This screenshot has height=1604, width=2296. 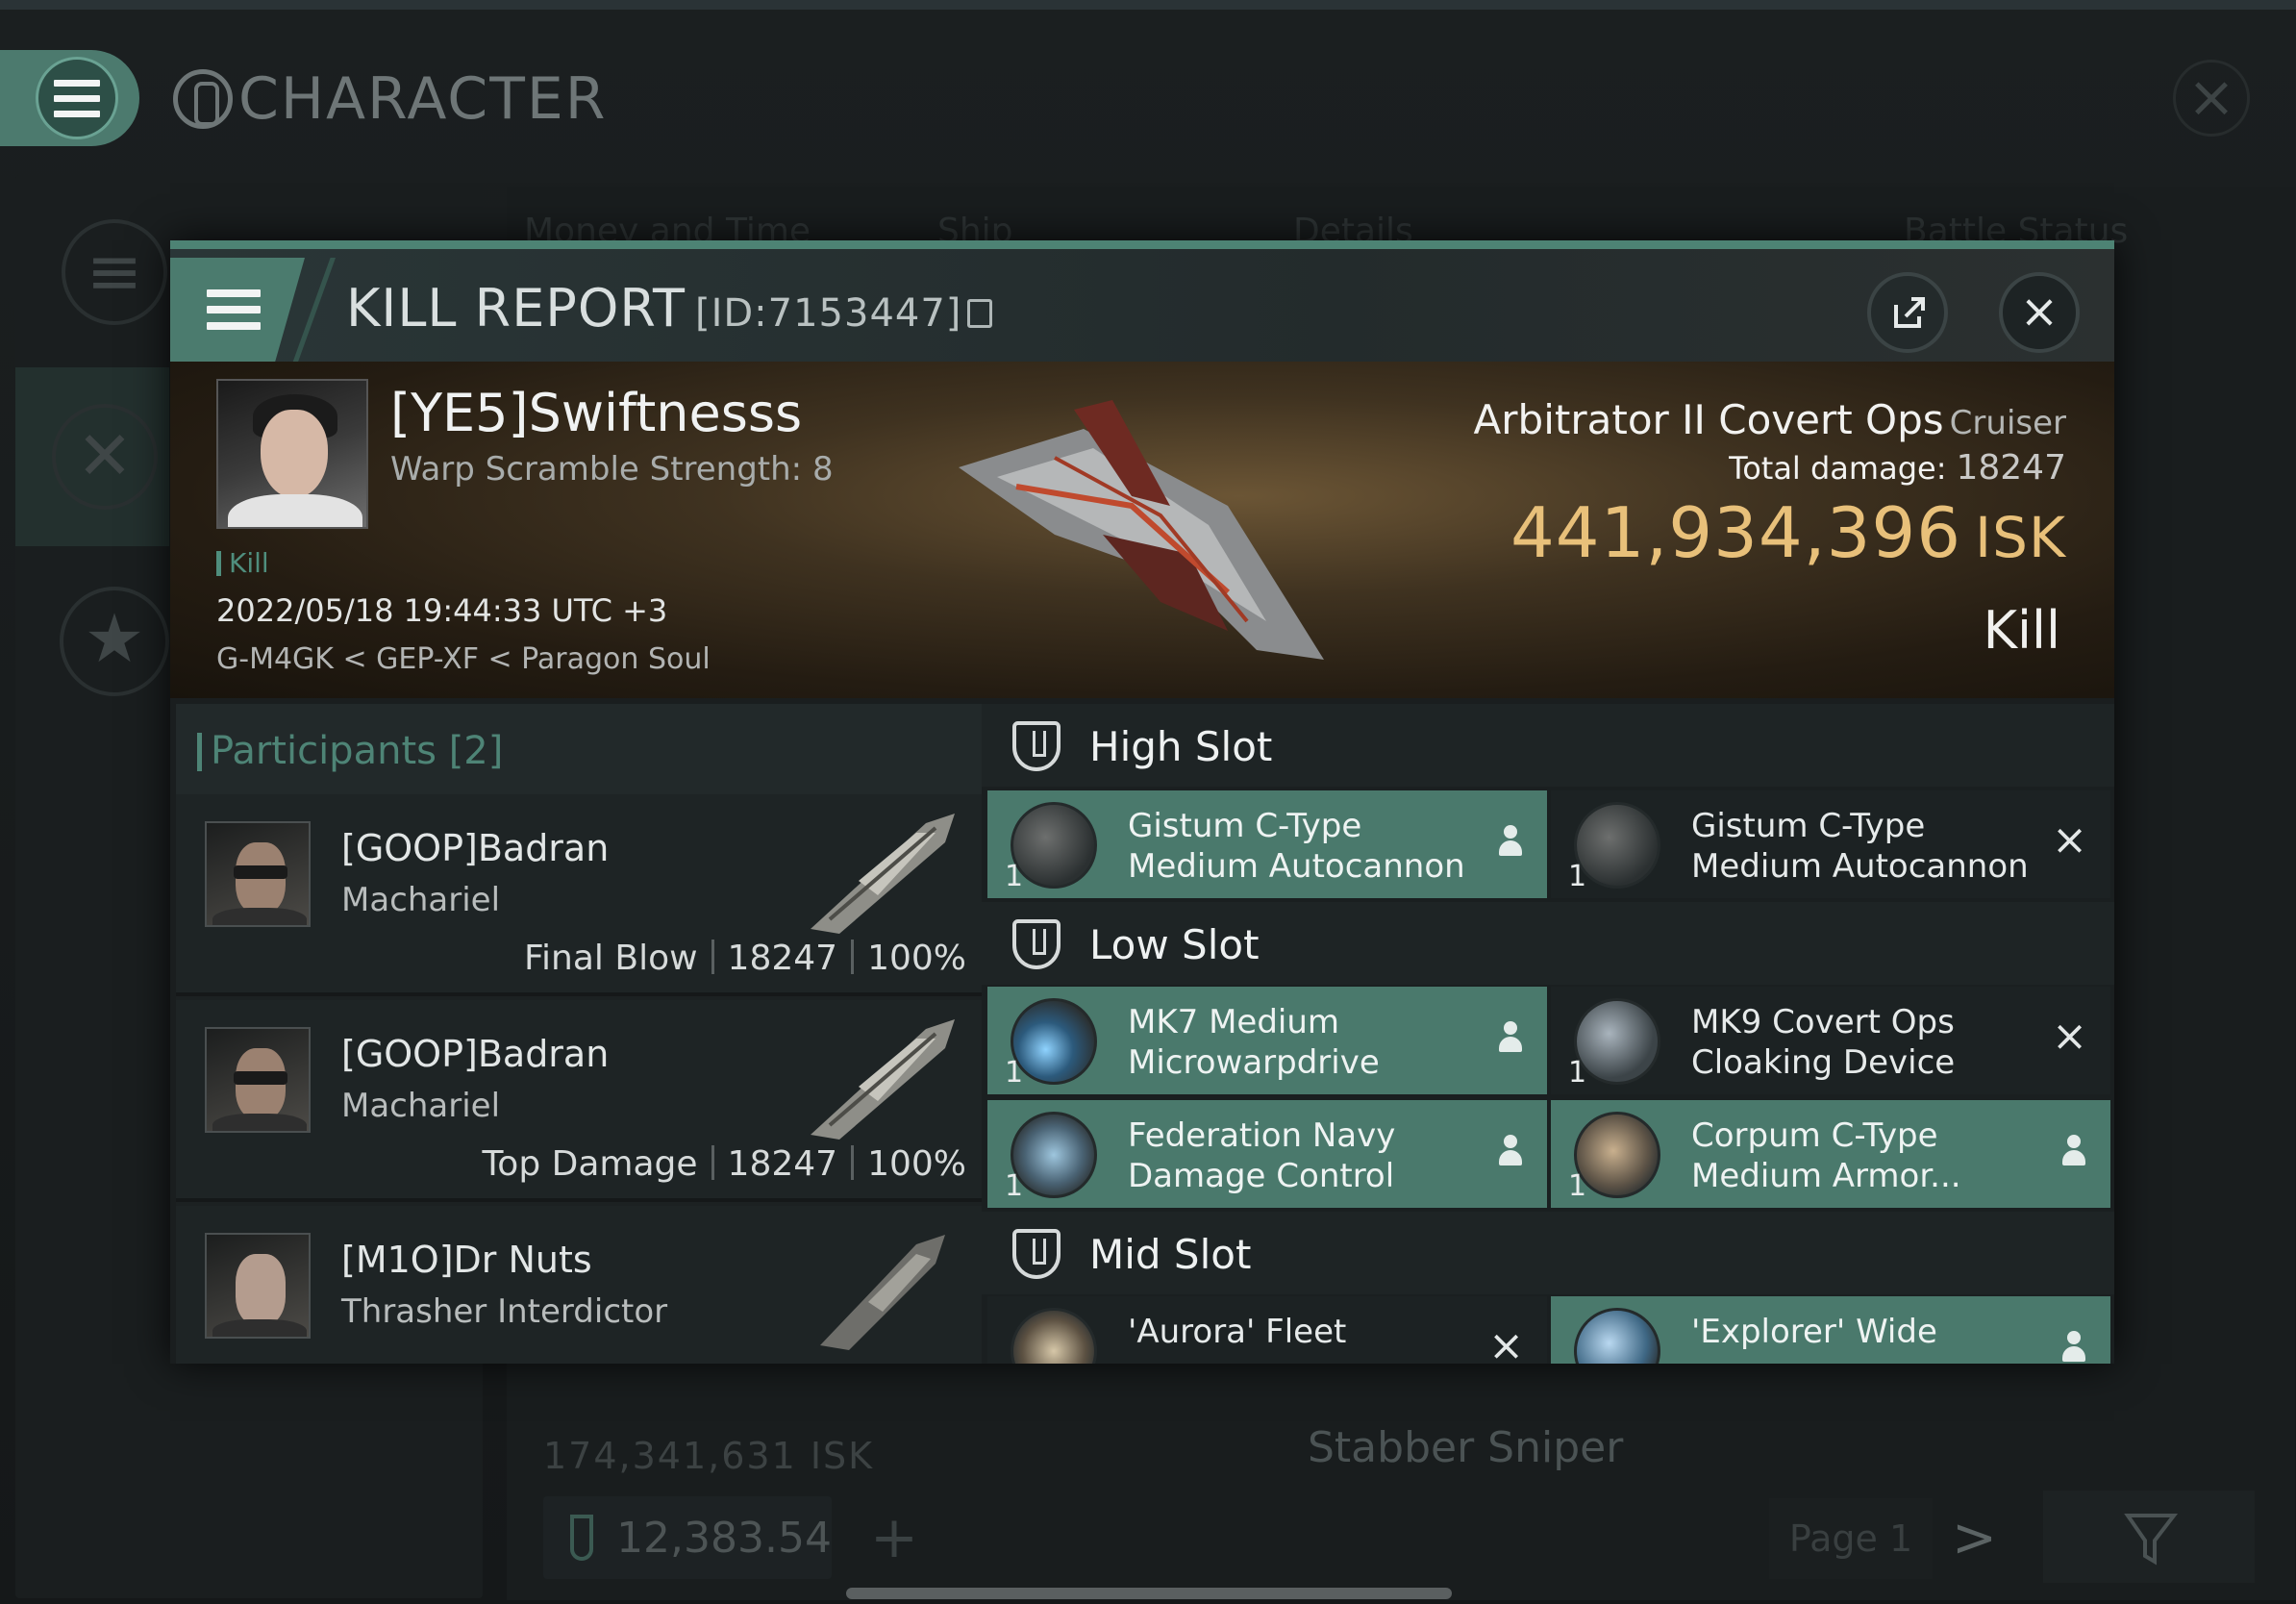 What do you see at coordinates (1237, 1332) in the screenshot?
I see `module-name: 'Aurora' Fleet` at bounding box center [1237, 1332].